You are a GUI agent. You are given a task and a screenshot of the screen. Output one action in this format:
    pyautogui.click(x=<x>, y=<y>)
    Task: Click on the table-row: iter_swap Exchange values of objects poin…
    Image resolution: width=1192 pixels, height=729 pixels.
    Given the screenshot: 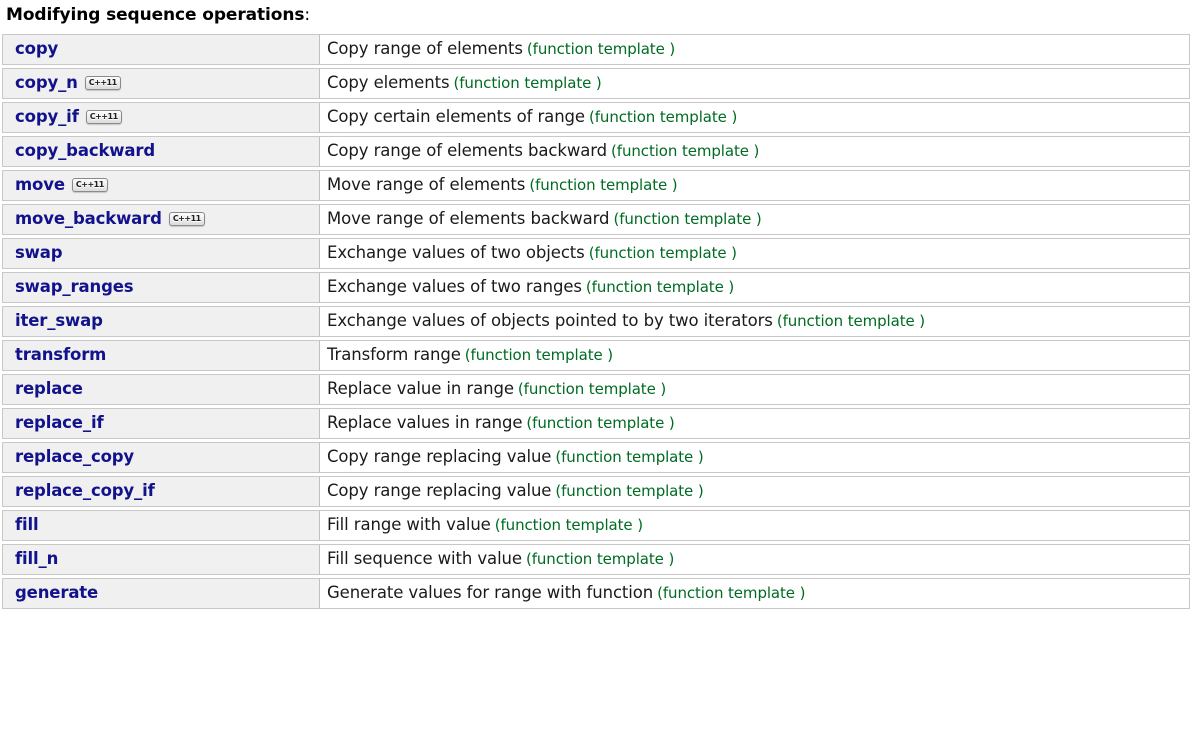 What is the action you would take?
    pyautogui.click(x=596, y=321)
    